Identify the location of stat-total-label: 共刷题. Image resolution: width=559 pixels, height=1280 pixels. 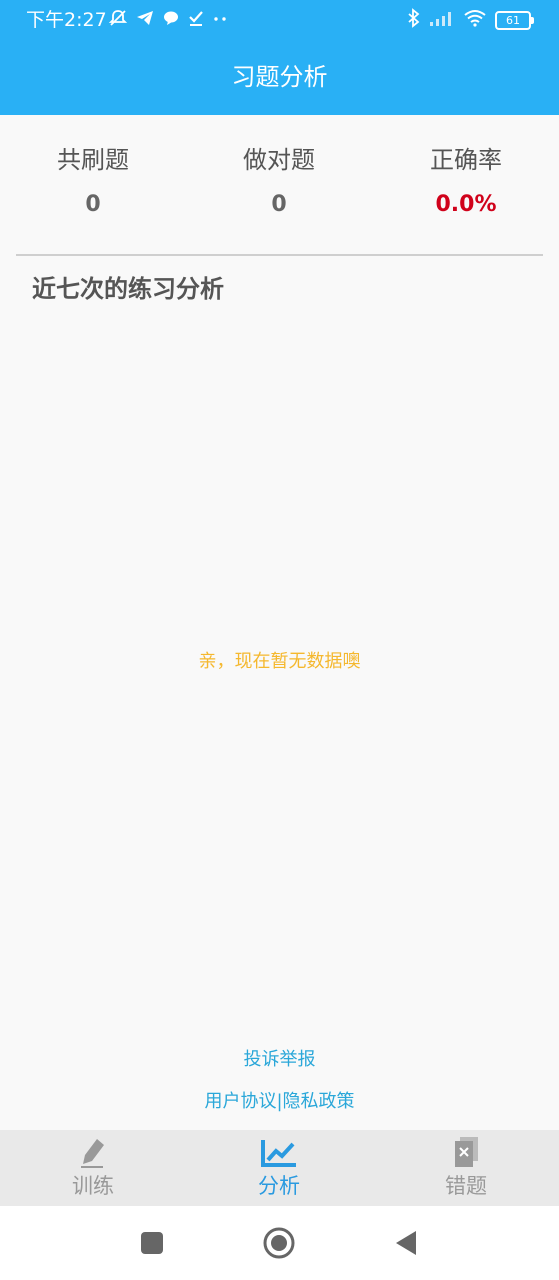
(93, 160).